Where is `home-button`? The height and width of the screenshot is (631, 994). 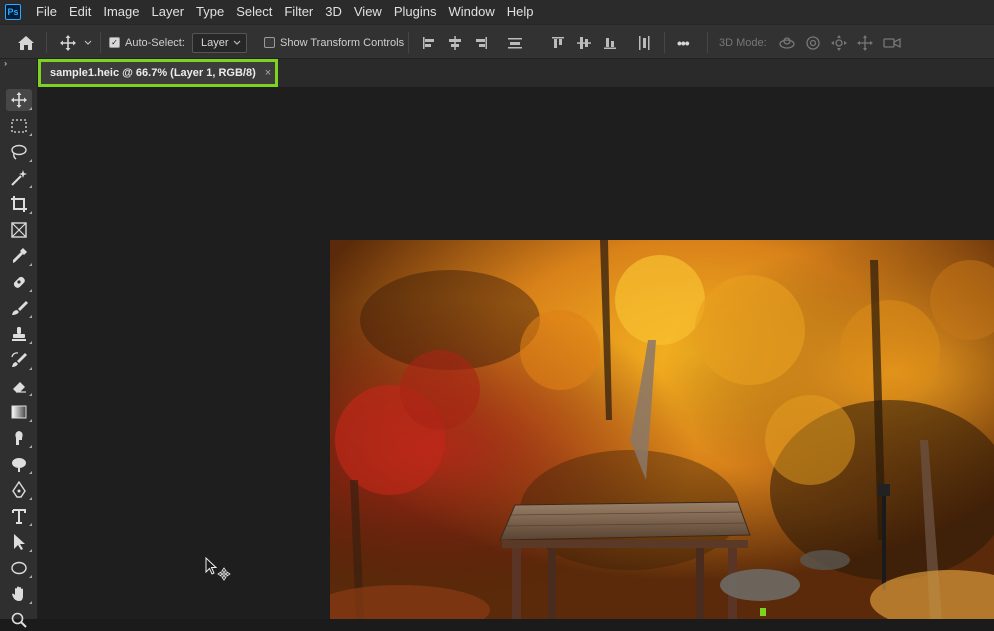 home-button is located at coordinates (26, 42).